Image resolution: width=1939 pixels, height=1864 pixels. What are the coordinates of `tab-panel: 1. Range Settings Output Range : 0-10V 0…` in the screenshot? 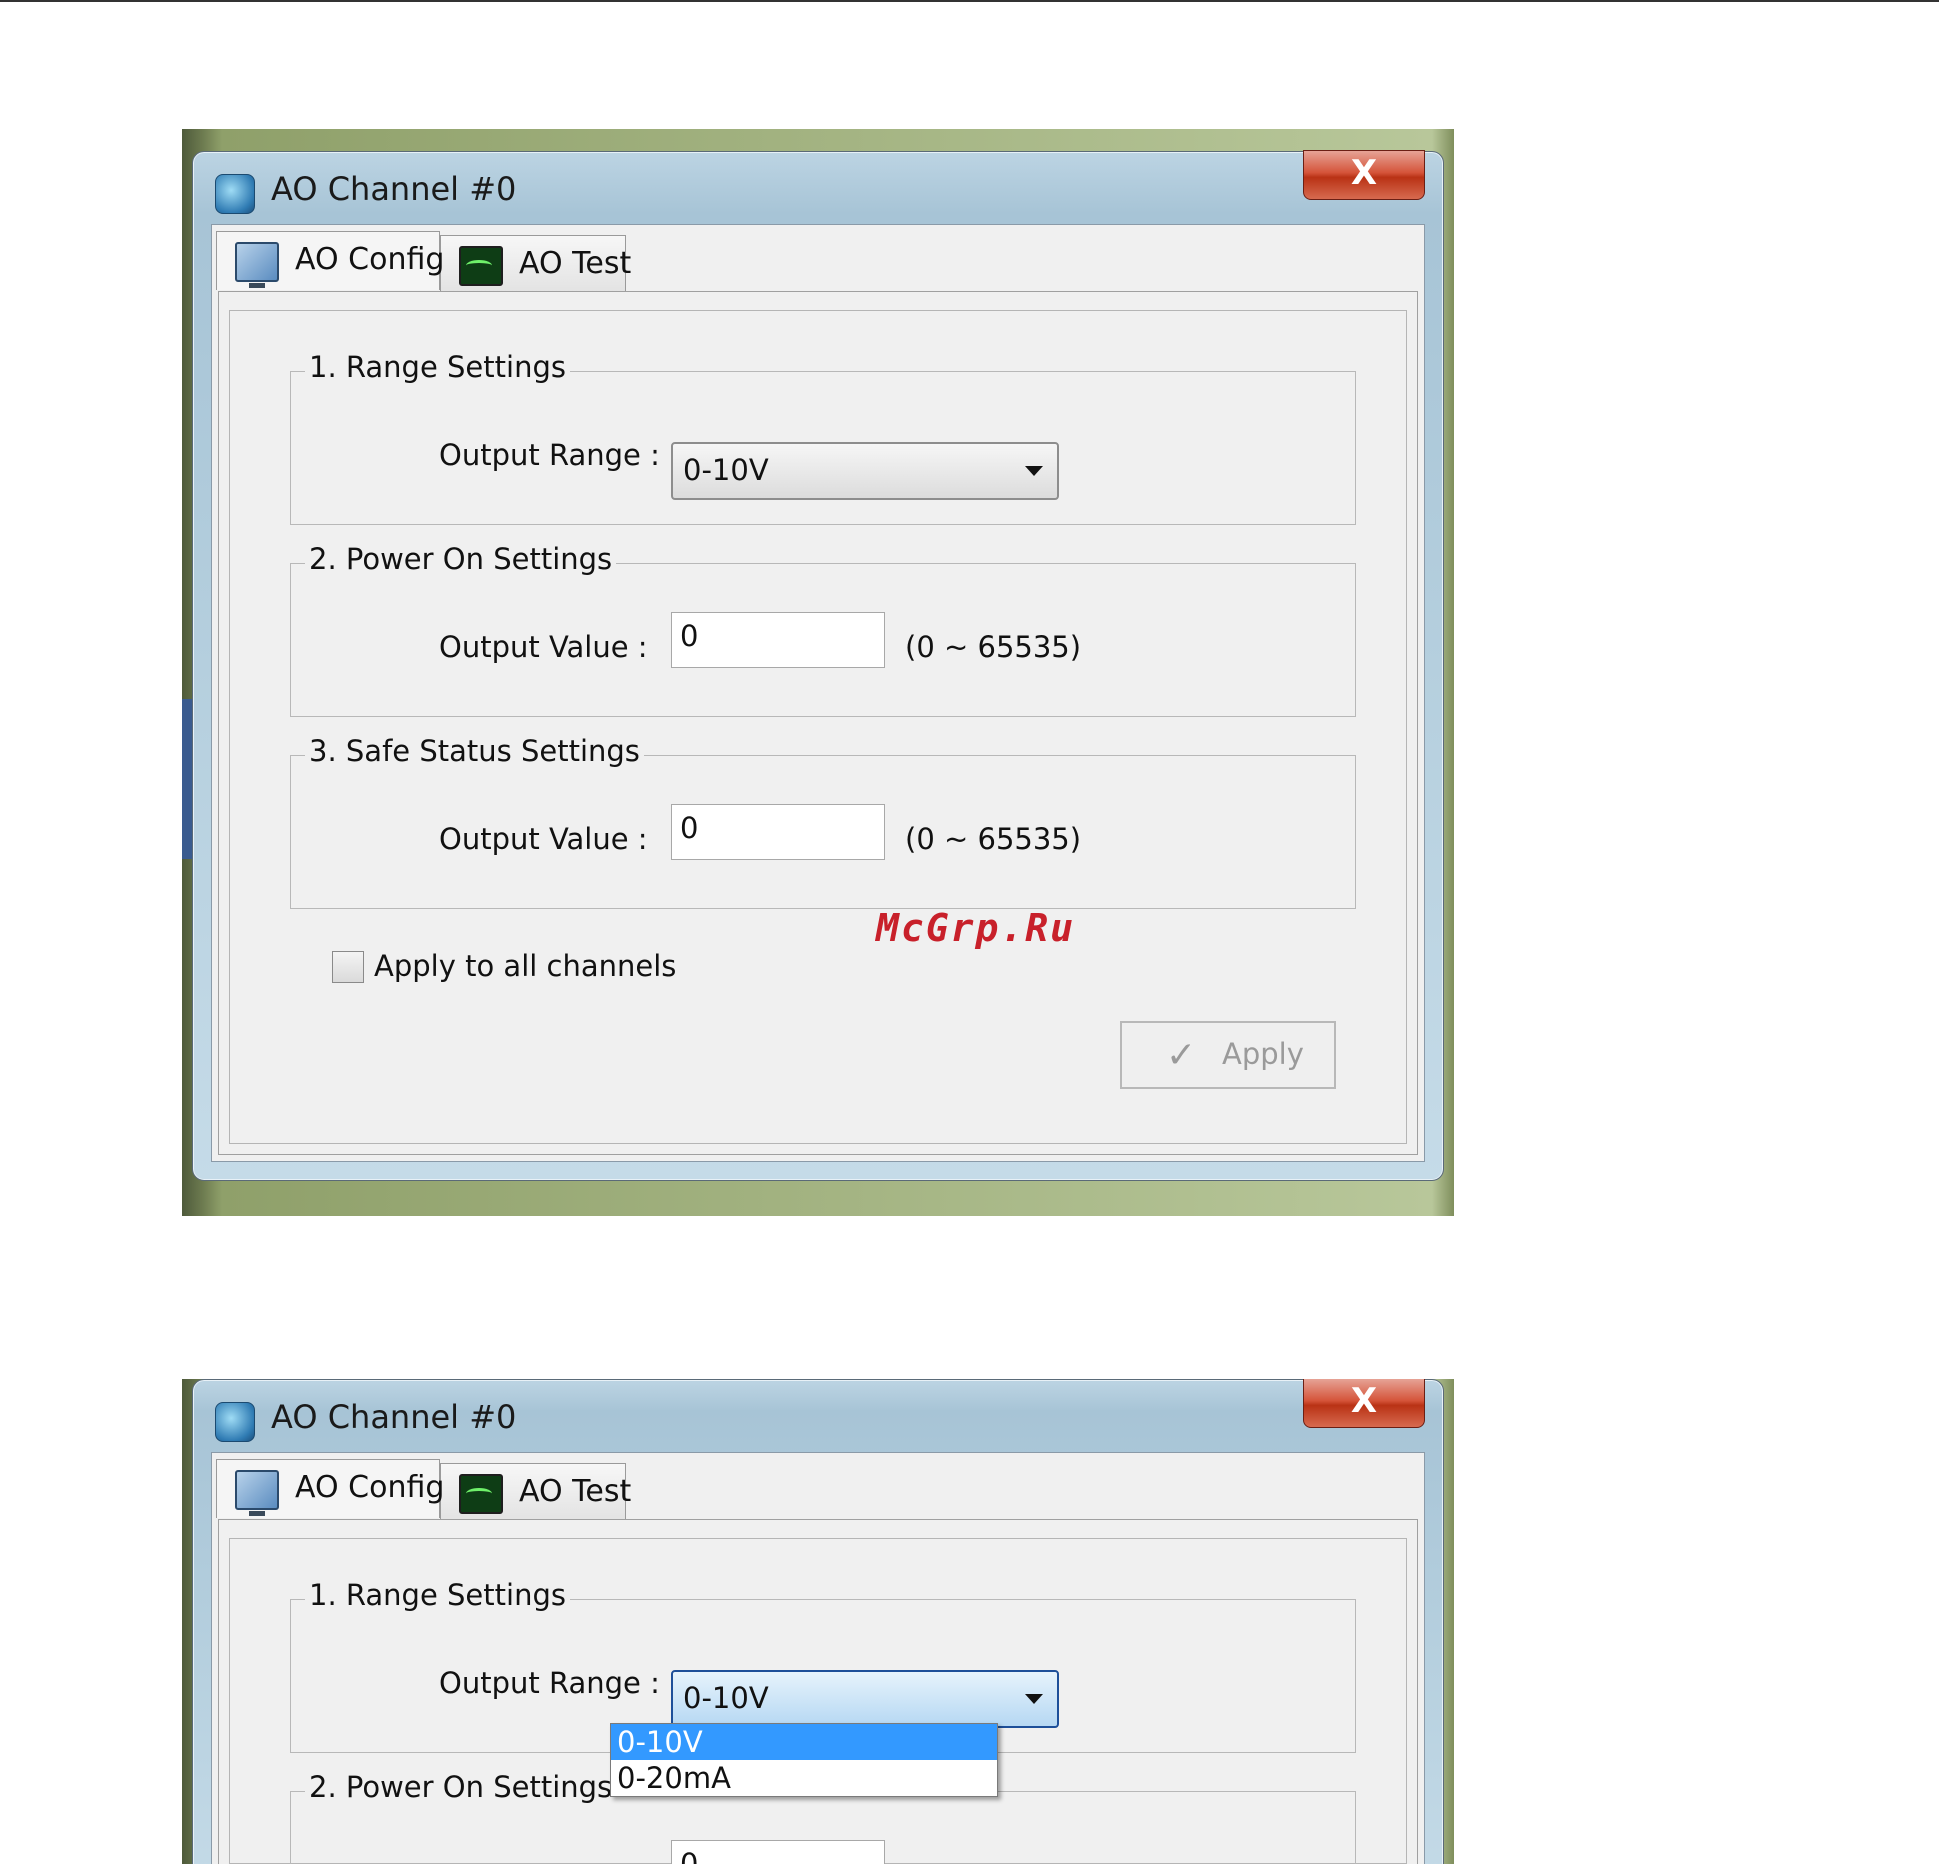 It's located at (818, 1691).